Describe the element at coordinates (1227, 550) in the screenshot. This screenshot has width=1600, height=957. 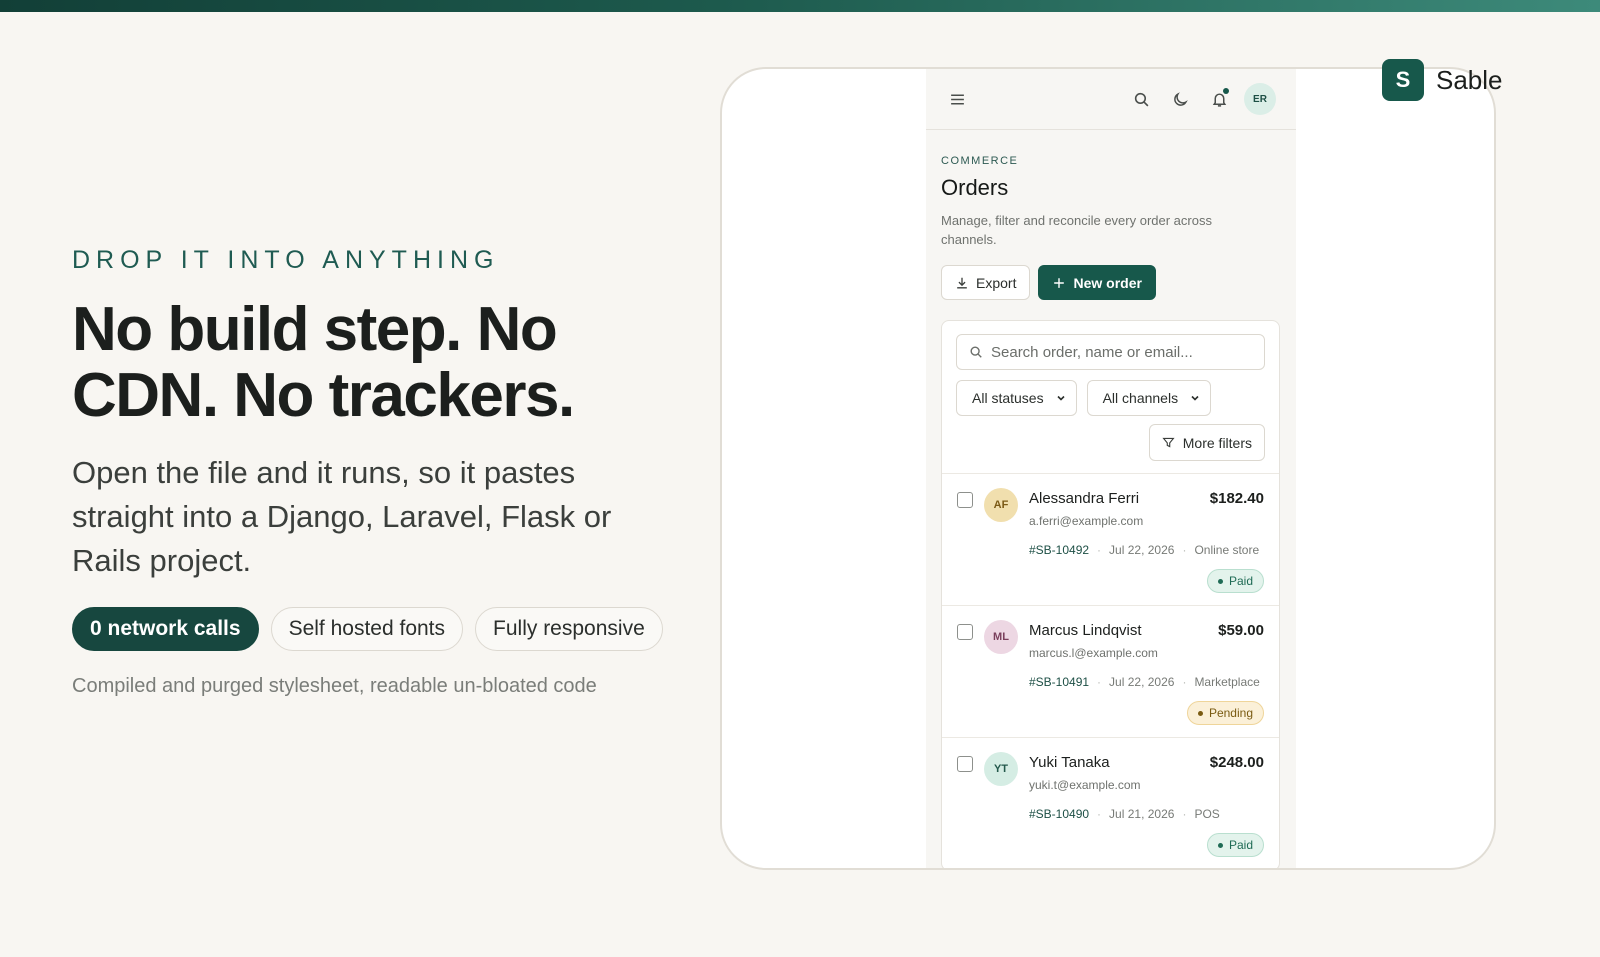
I see `order-channel: Online store` at that location.